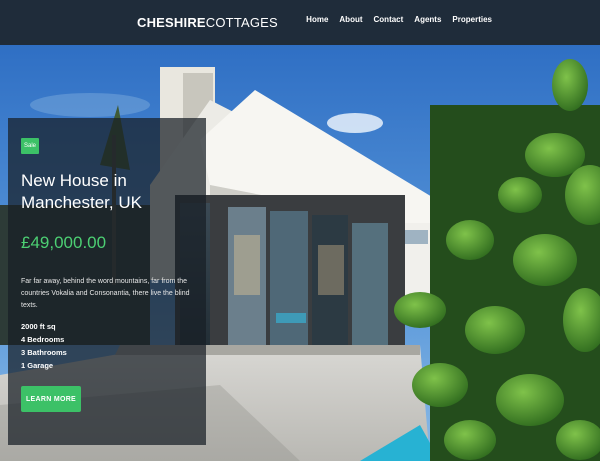 The image size is (600, 461). I want to click on nav-home: Home, so click(317, 19).